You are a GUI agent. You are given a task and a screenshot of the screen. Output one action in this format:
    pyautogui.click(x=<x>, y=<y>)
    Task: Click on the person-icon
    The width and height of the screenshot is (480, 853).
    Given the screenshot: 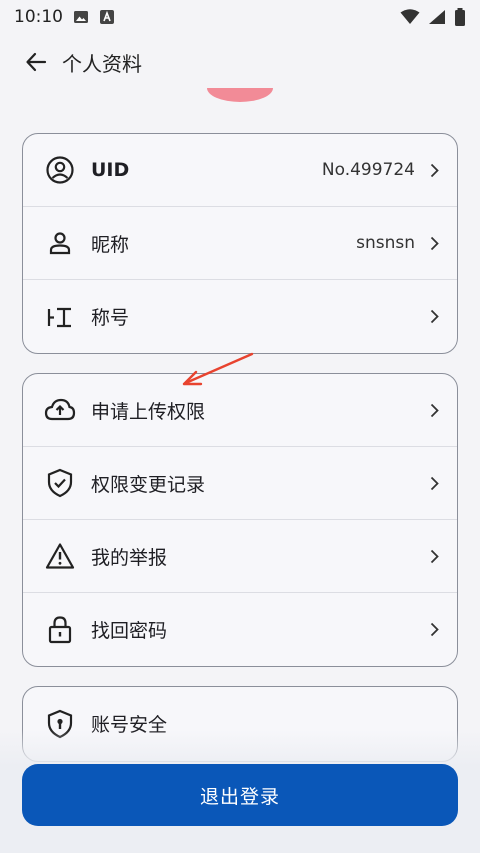 What is the action you would take?
    pyautogui.click(x=60, y=243)
    